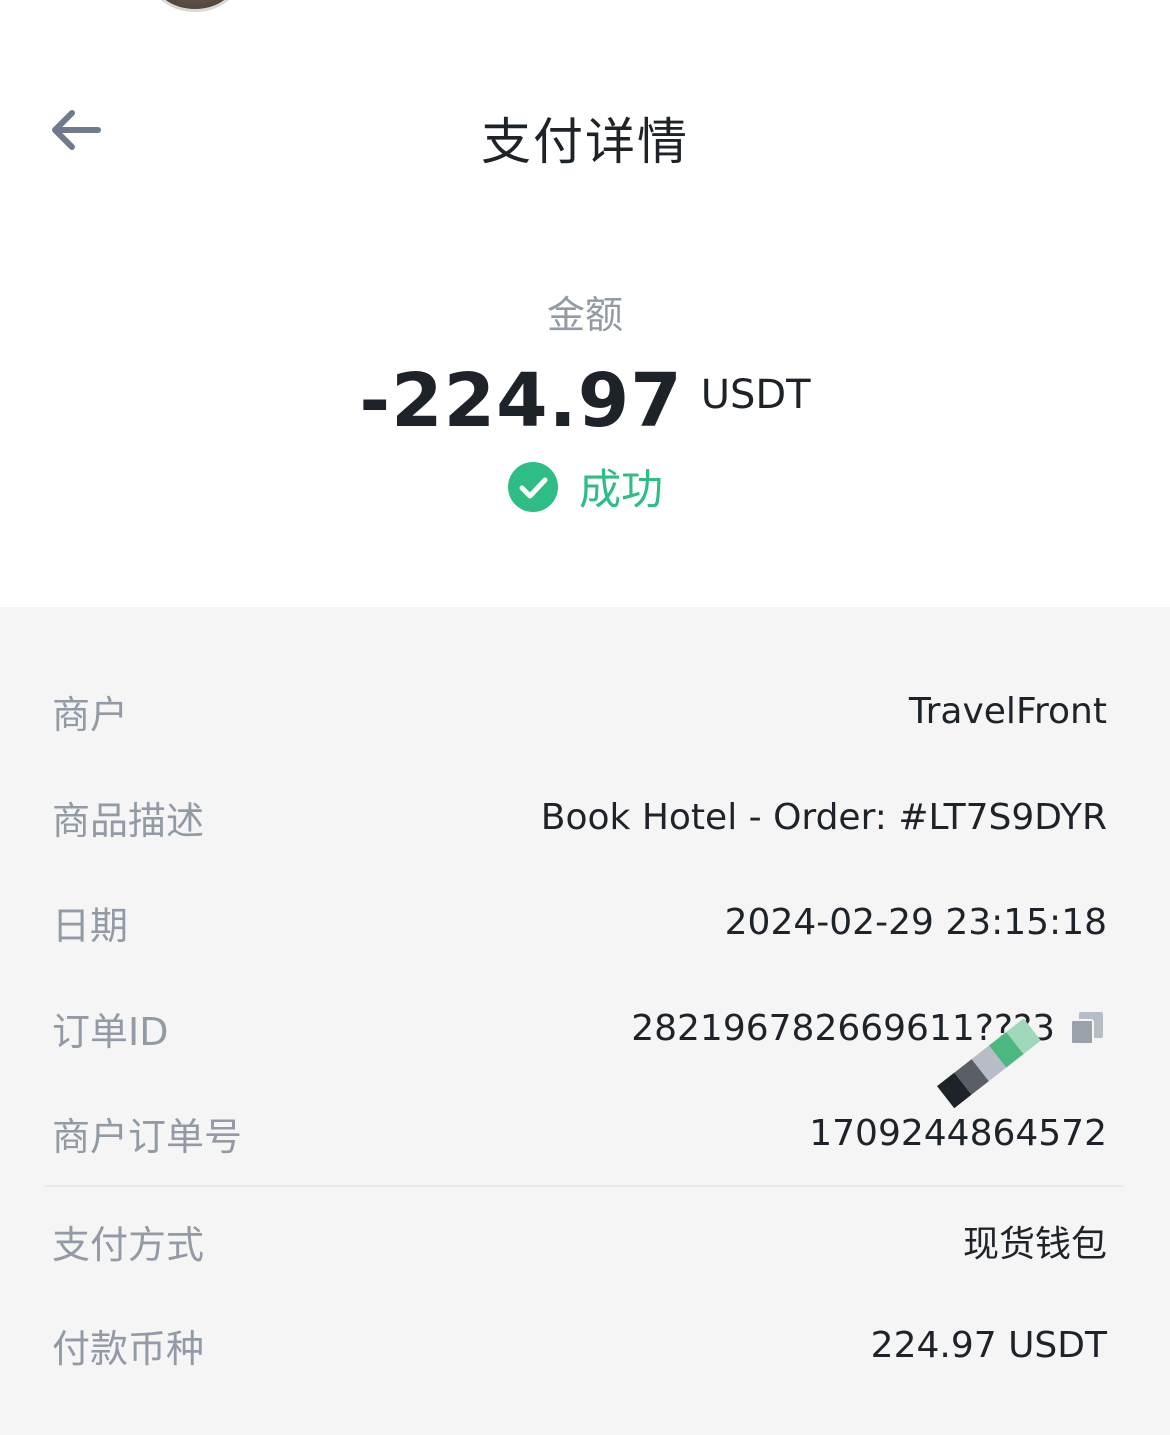 Image resolution: width=1170 pixels, height=1435 pixels. Describe the element at coordinates (584, 315) in the screenshot. I see `amount-label: 金额` at that location.